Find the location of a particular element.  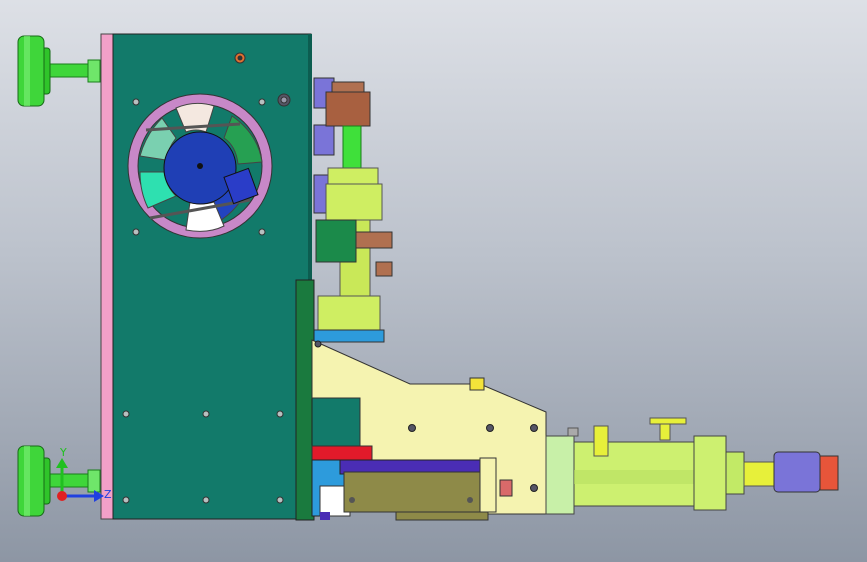

side-plate is located at coordinates (107, 276).